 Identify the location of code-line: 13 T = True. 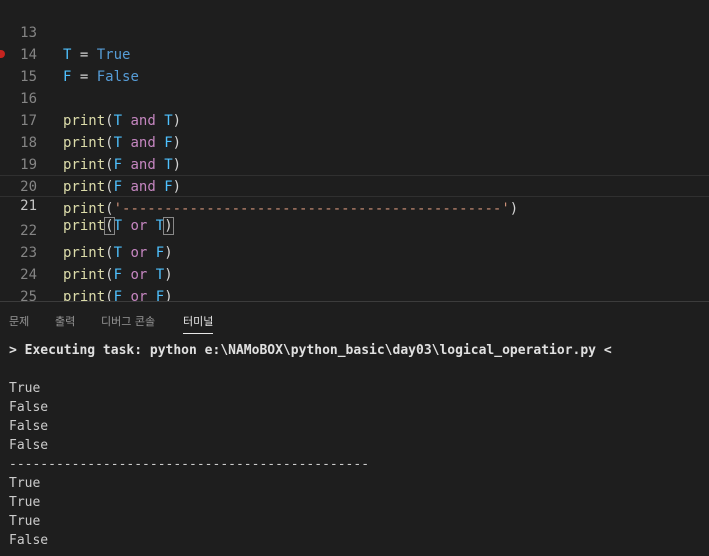
(354, 31).